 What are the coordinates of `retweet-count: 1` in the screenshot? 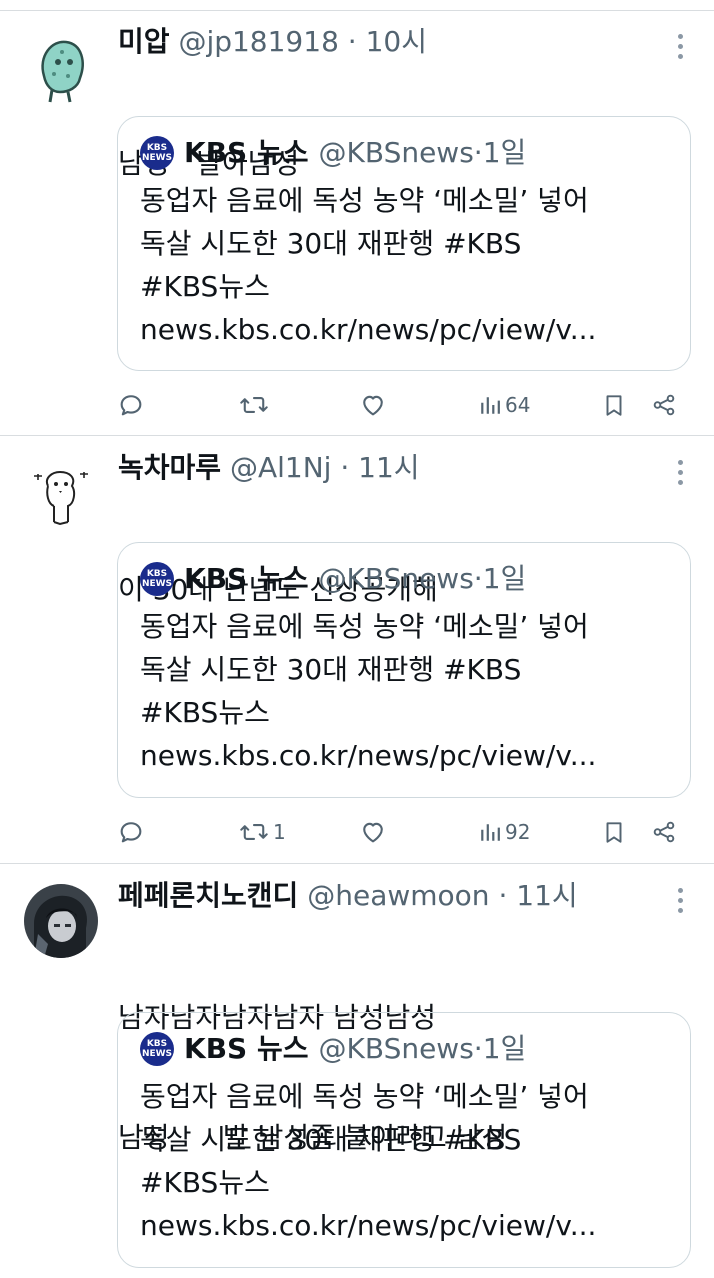 It's located at (279, 832).